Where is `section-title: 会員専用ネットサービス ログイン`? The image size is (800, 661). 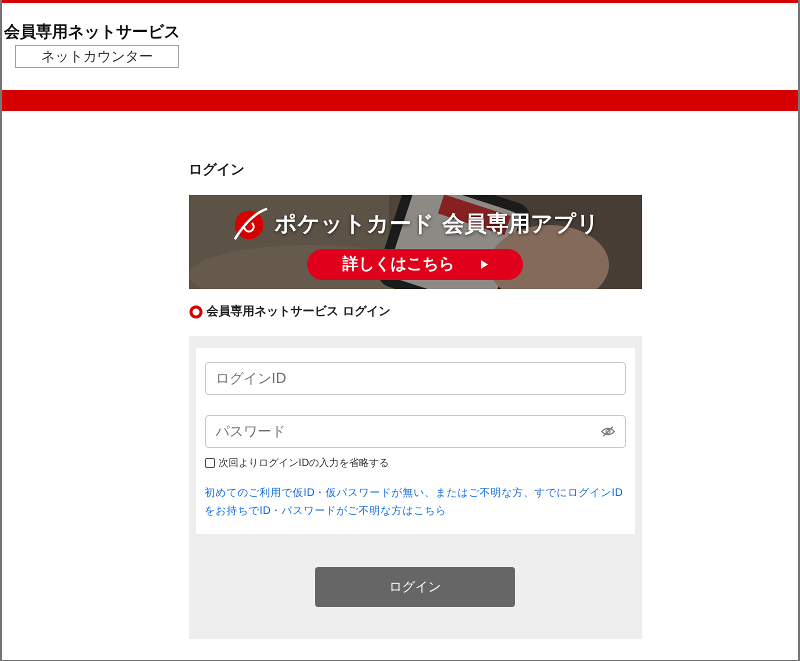 section-title: 会員専用ネットサービス ログイン is located at coordinates (298, 311).